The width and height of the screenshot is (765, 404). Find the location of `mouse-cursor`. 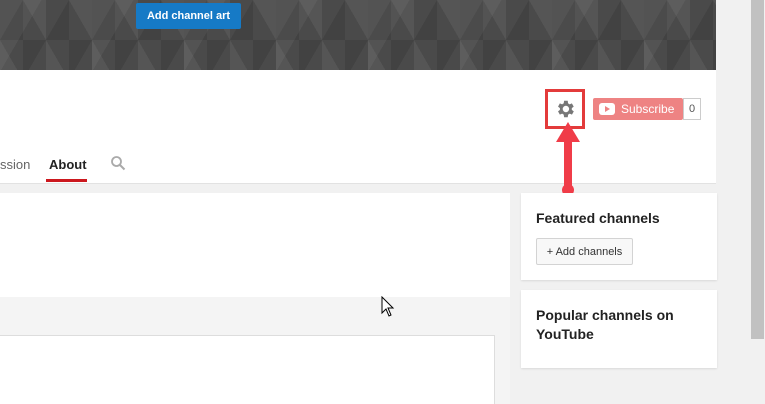

mouse-cursor is located at coordinates (388, 306).